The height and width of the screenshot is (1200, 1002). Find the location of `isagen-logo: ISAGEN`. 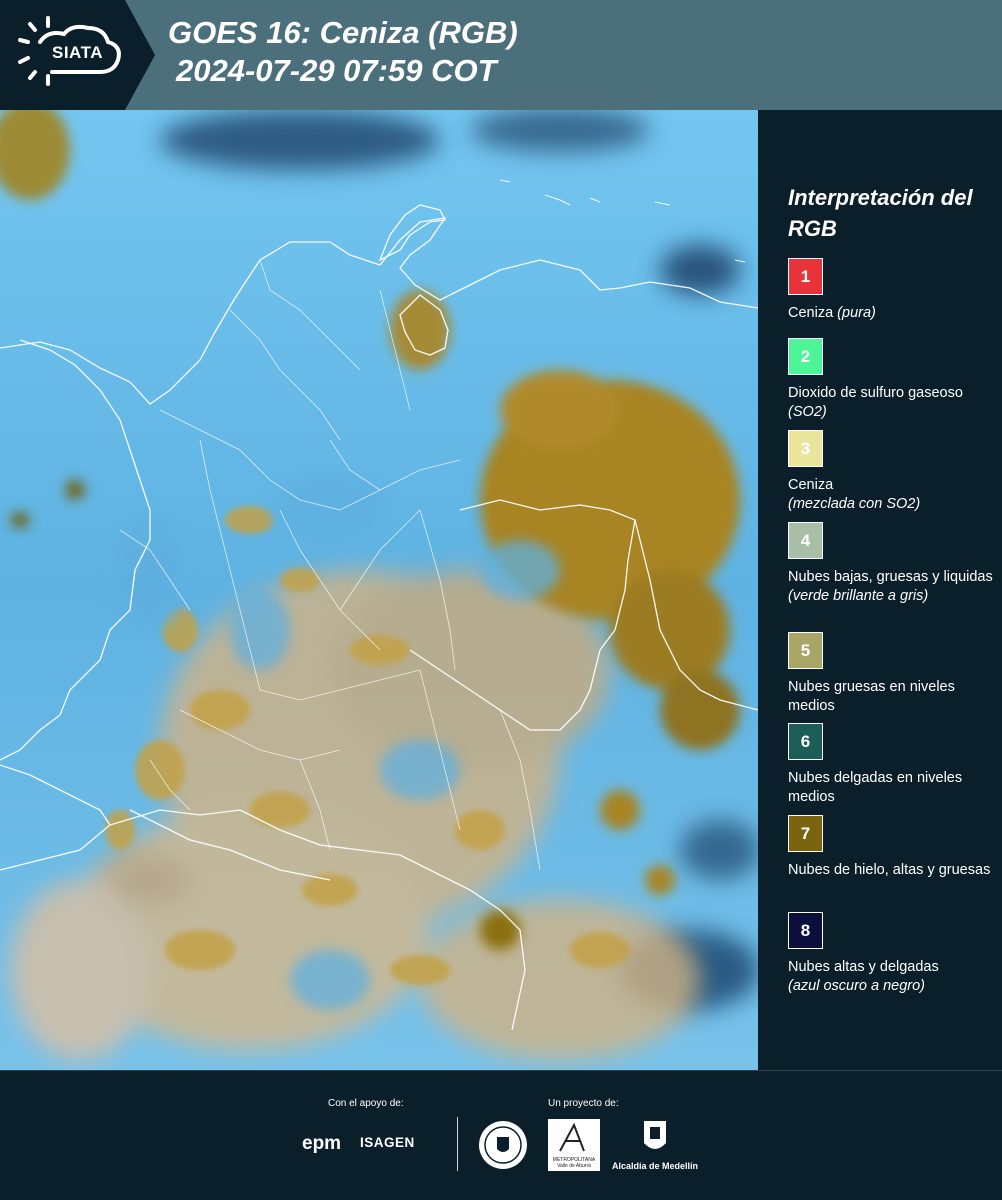

isagen-logo: ISAGEN is located at coordinates (387, 1142).